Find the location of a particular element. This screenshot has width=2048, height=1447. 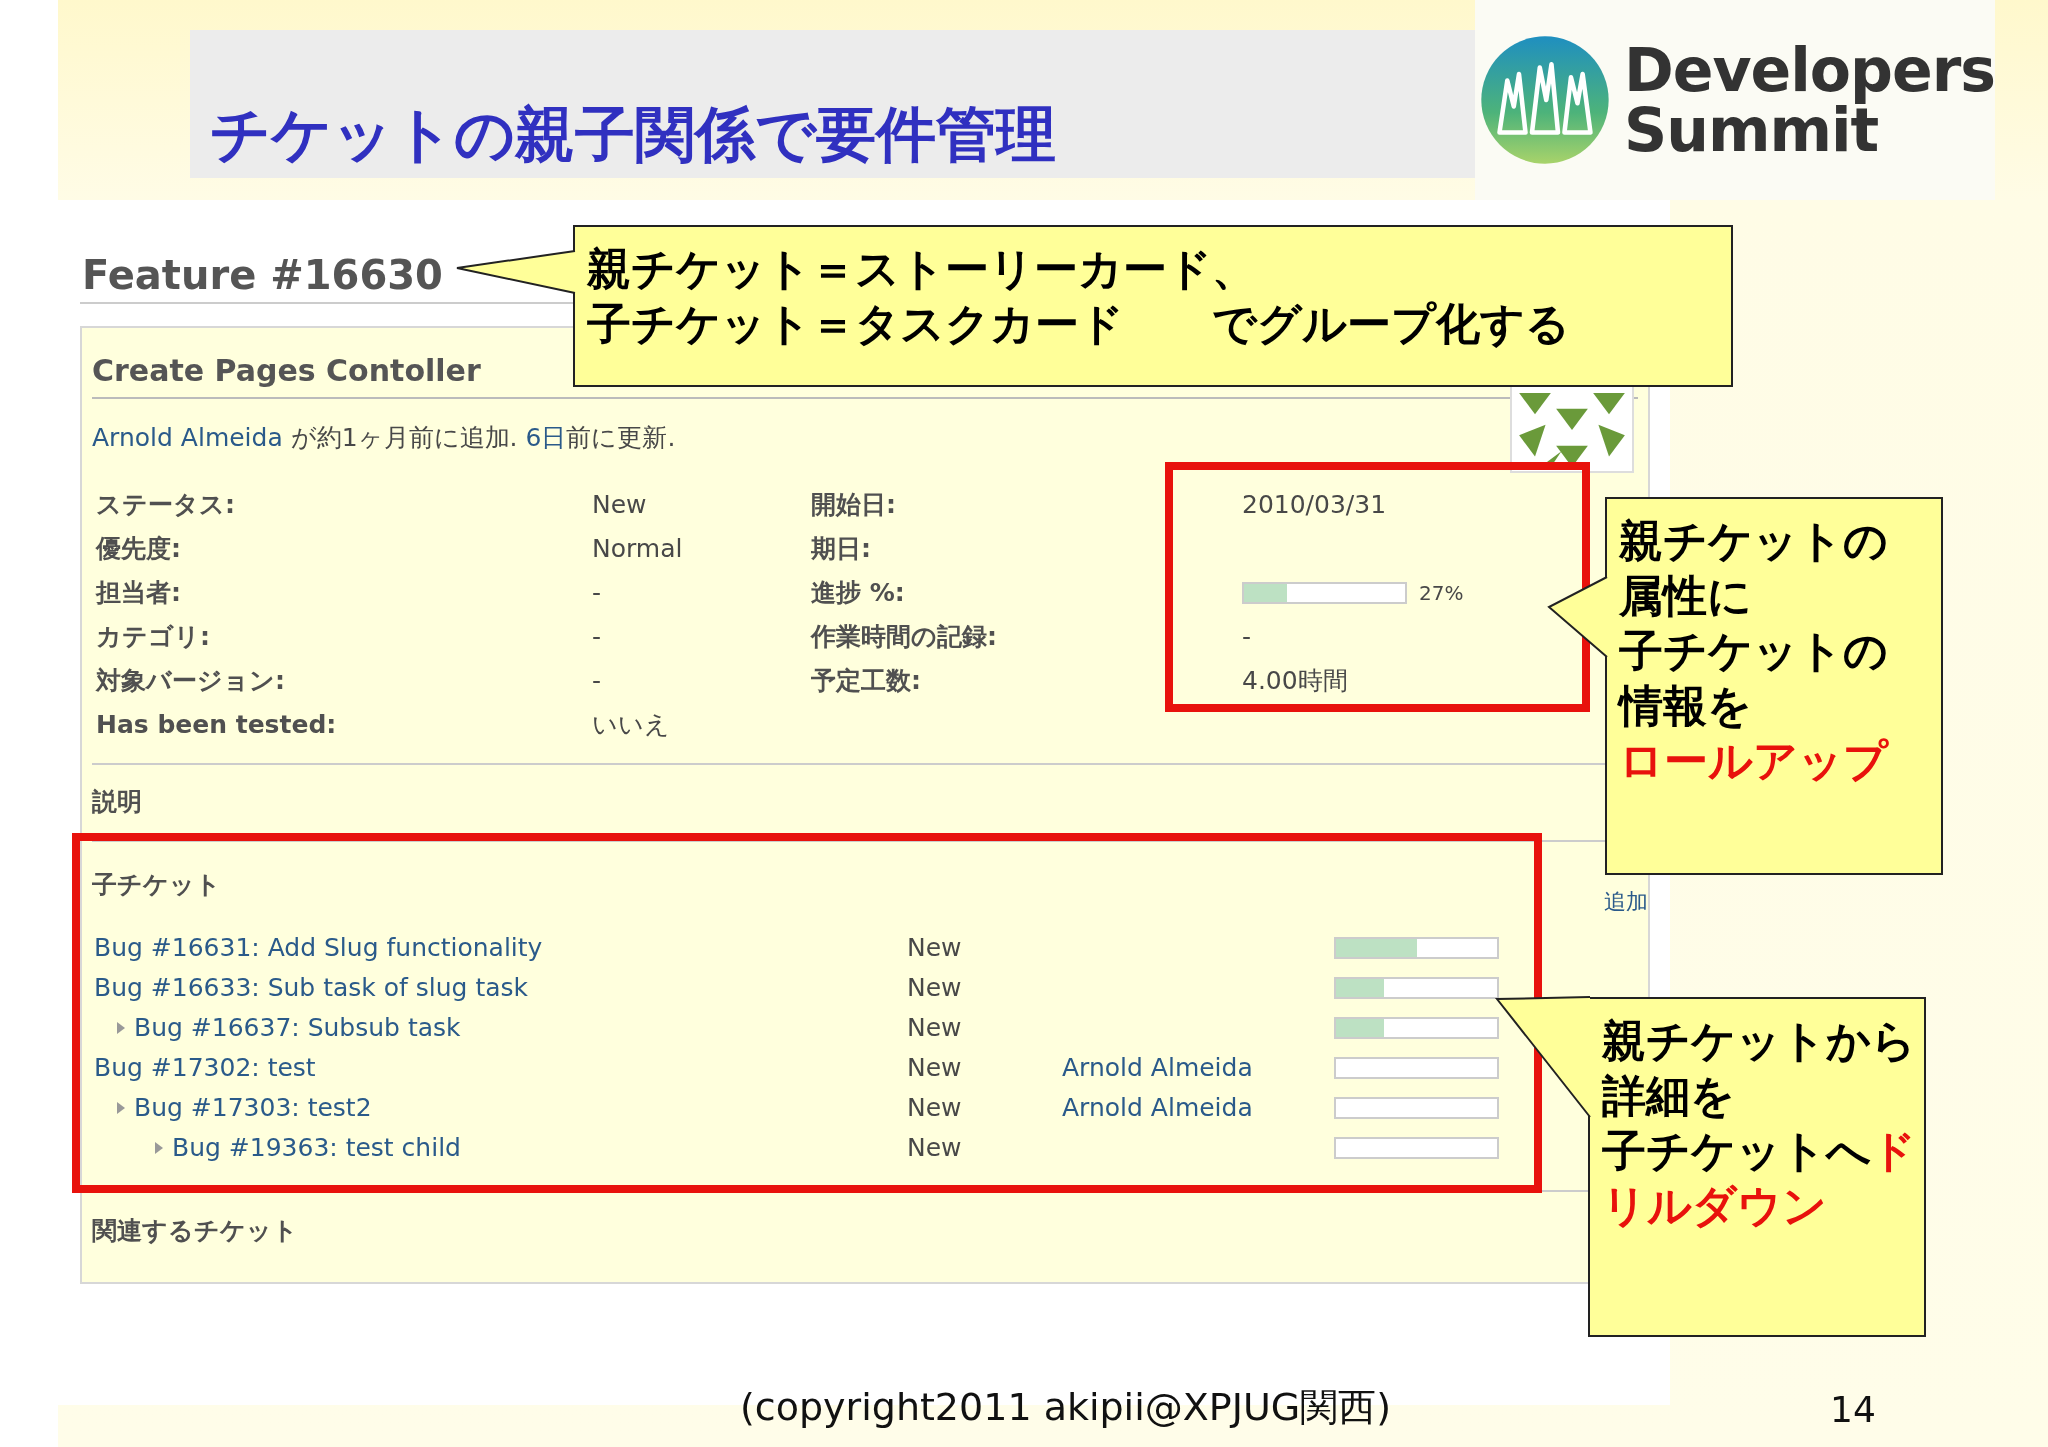

field-label: 期日: is located at coordinates (841, 548).